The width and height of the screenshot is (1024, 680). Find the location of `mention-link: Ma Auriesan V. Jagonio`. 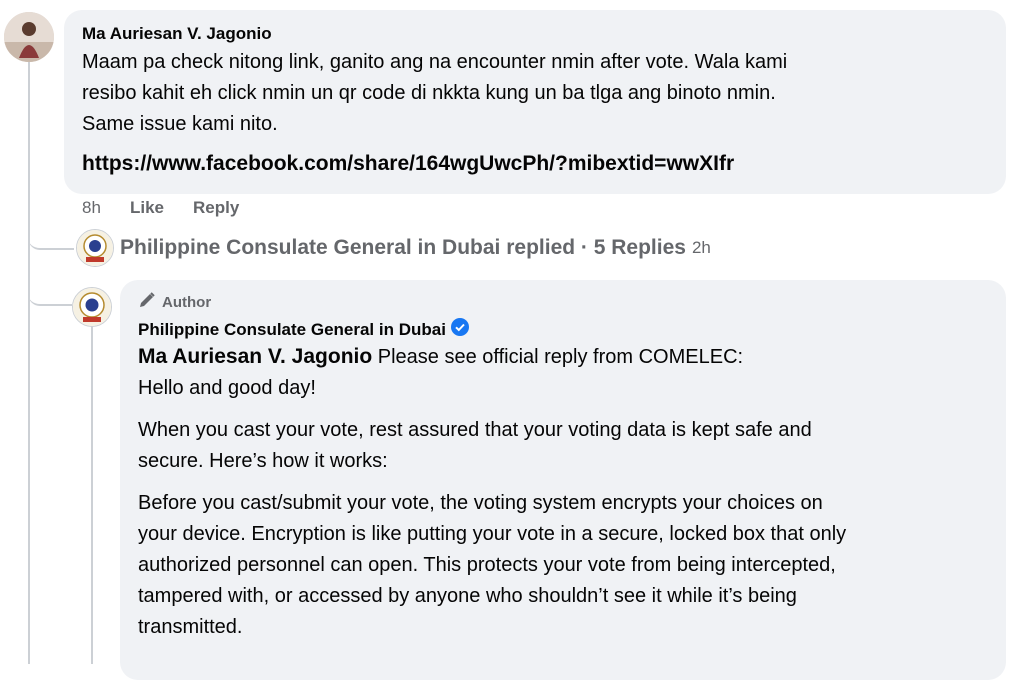

mention-link: Ma Auriesan V. Jagonio is located at coordinates (255, 356).